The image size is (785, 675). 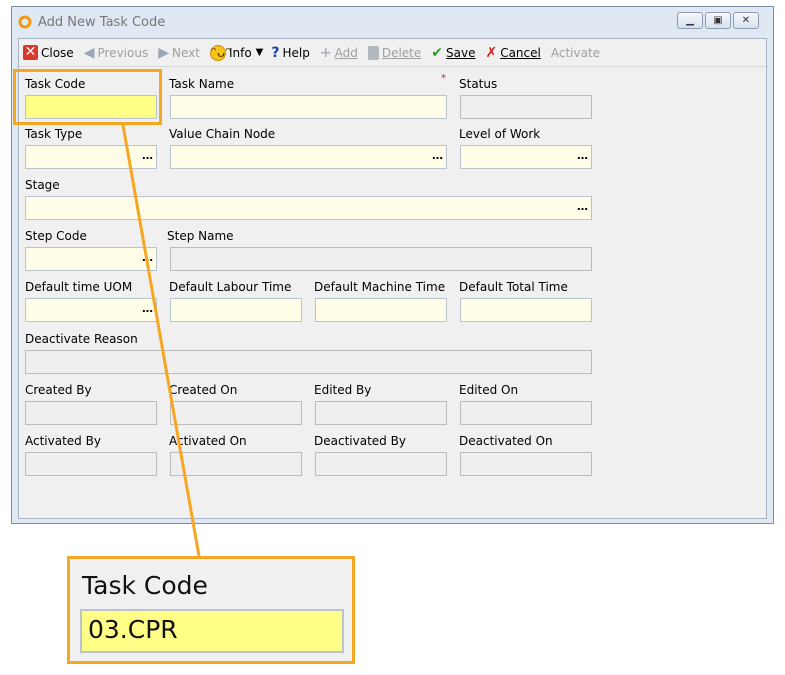 I want to click on task-code-zoom-callout: Task Code 03.CPR, so click(x=211, y=610).